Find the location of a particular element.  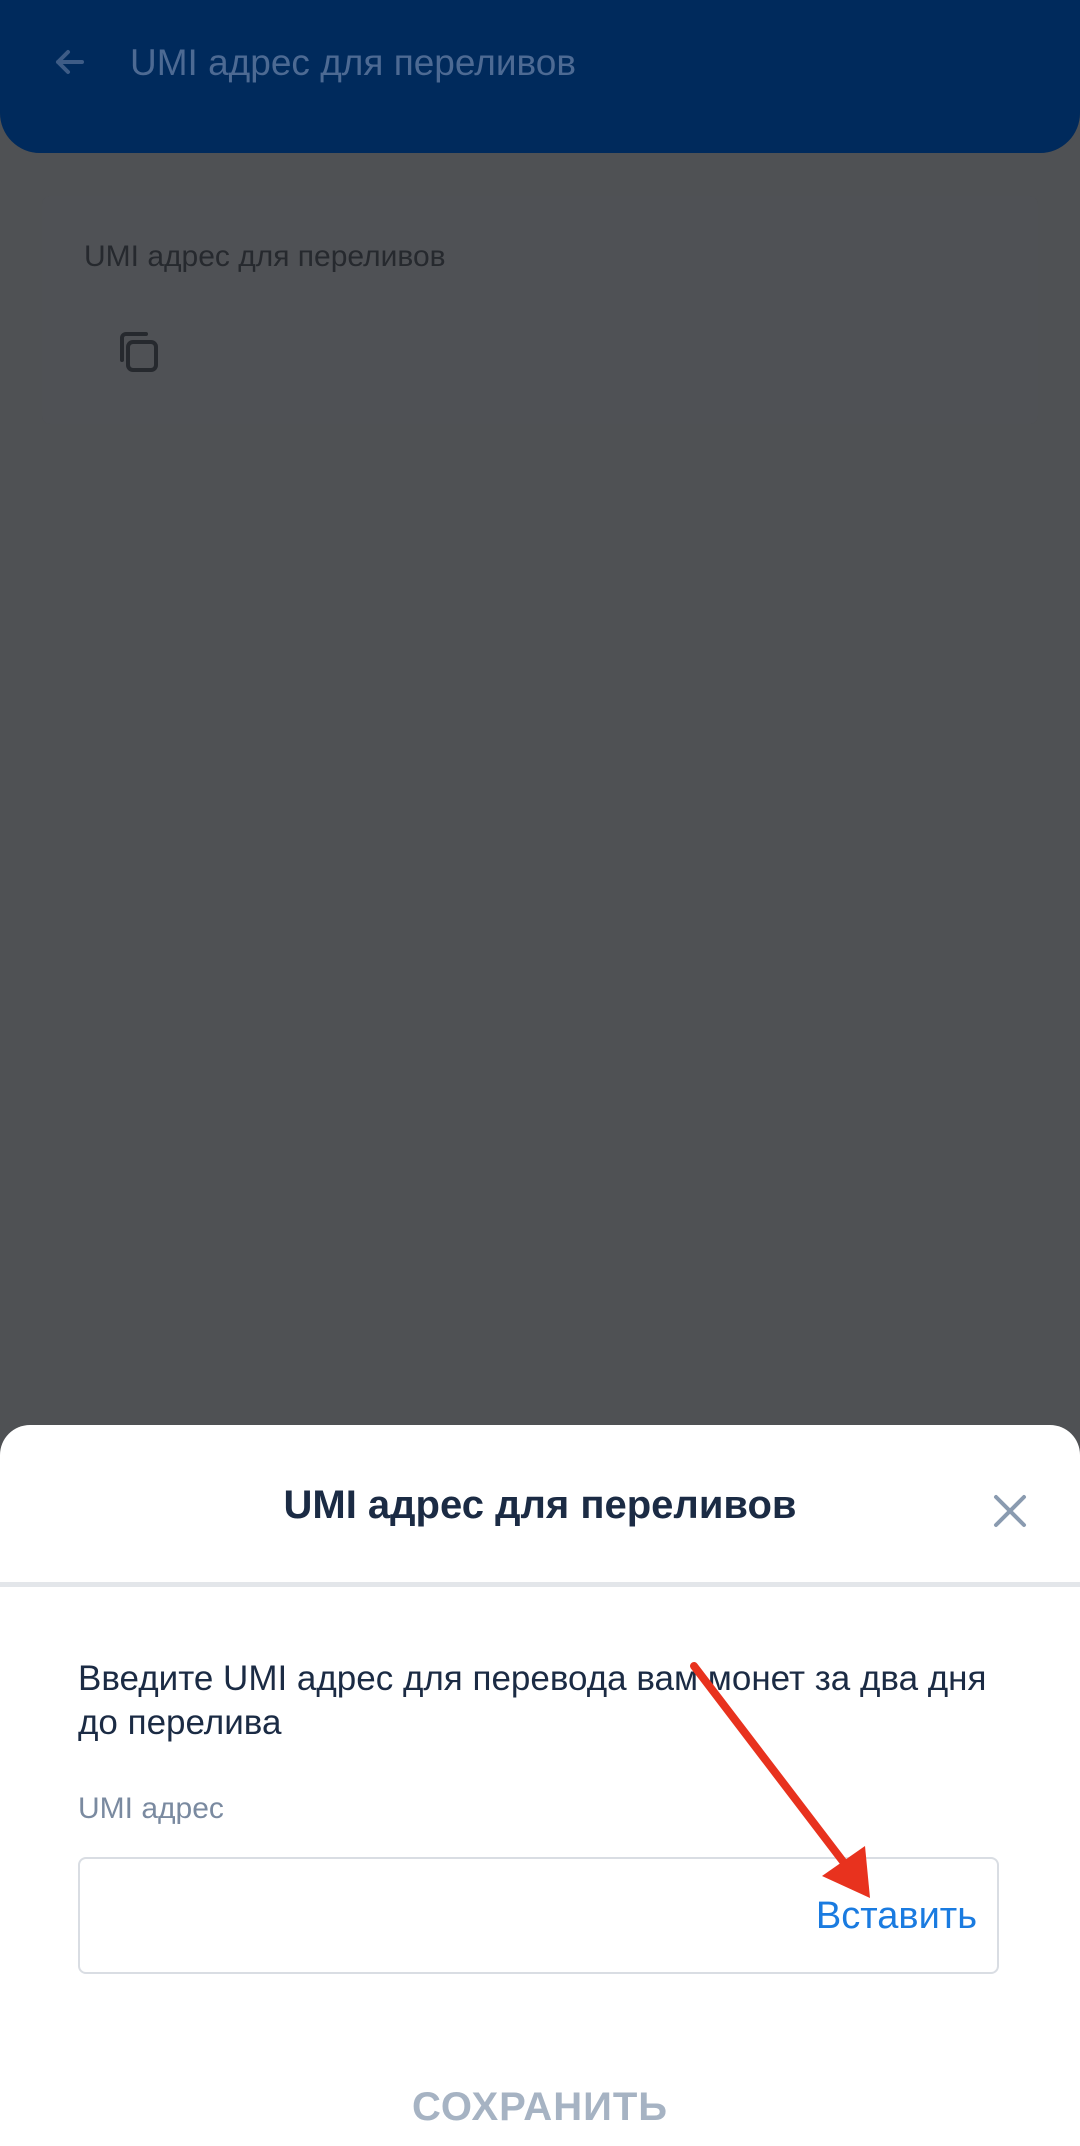

dimmed-arrow-left-icon is located at coordinates (70, 62).